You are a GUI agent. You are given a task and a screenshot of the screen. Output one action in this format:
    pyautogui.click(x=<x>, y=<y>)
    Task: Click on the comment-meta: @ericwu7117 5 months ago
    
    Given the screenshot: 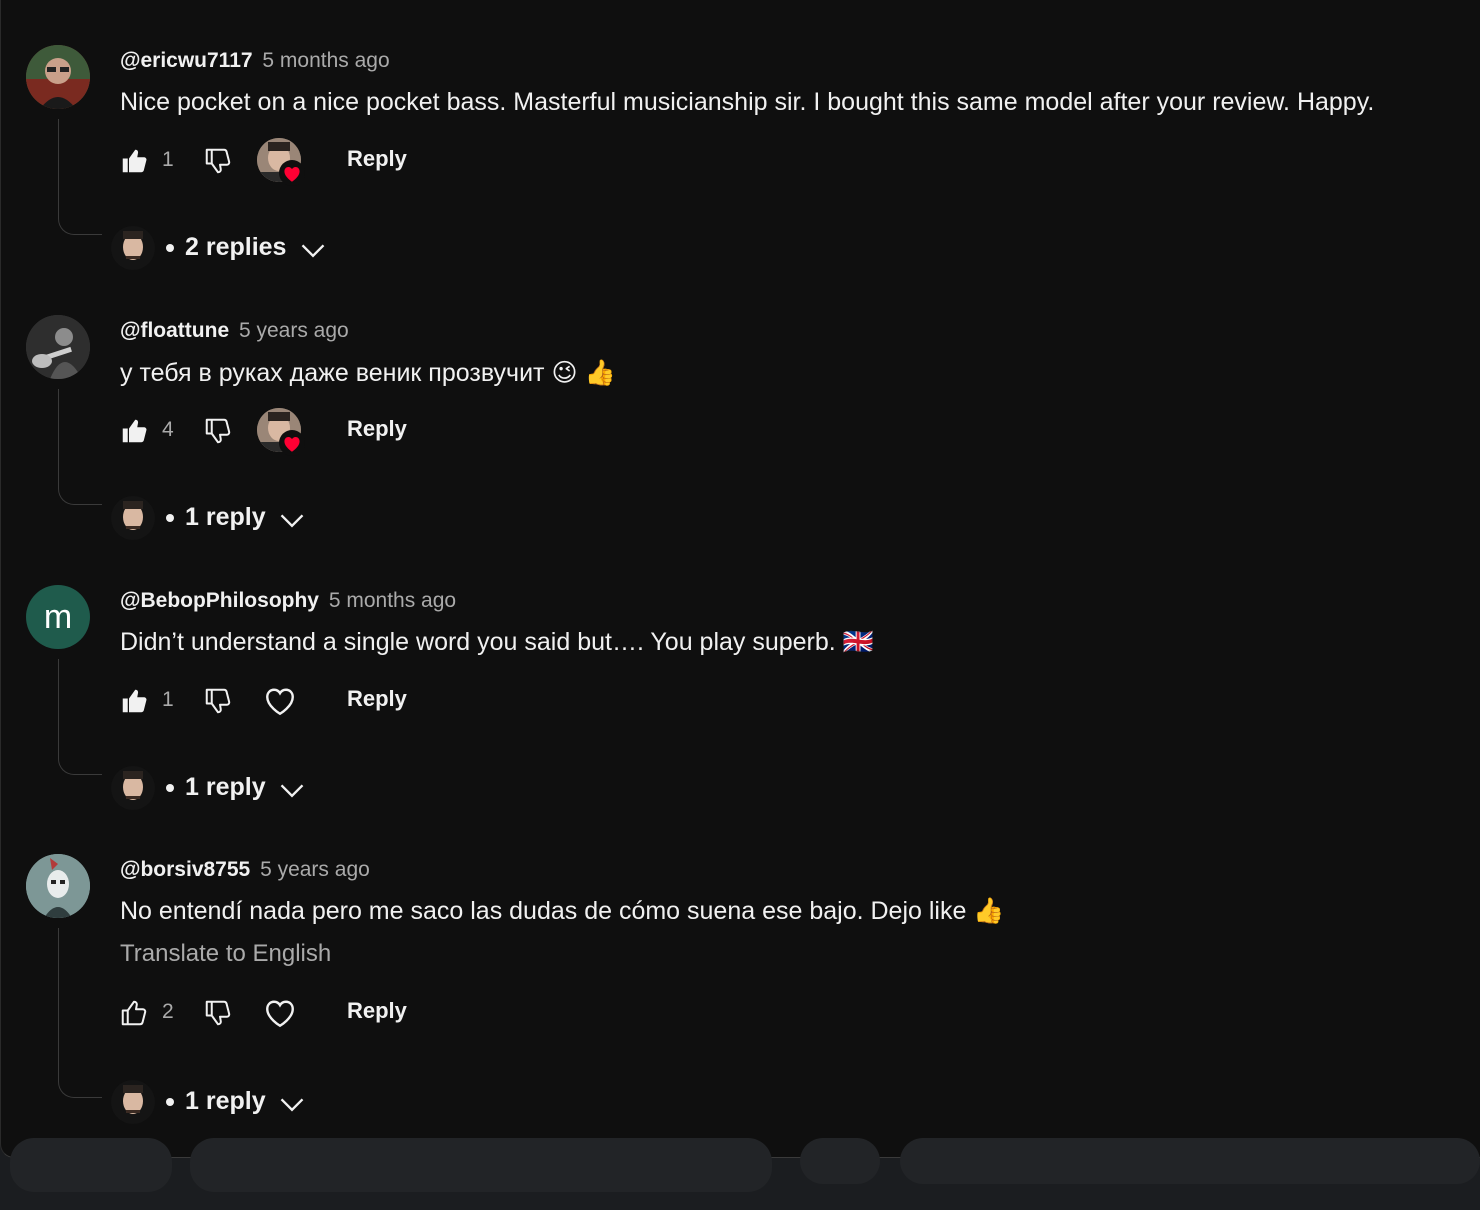 What is the action you would take?
    pyautogui.click(x=255, y=61)
    